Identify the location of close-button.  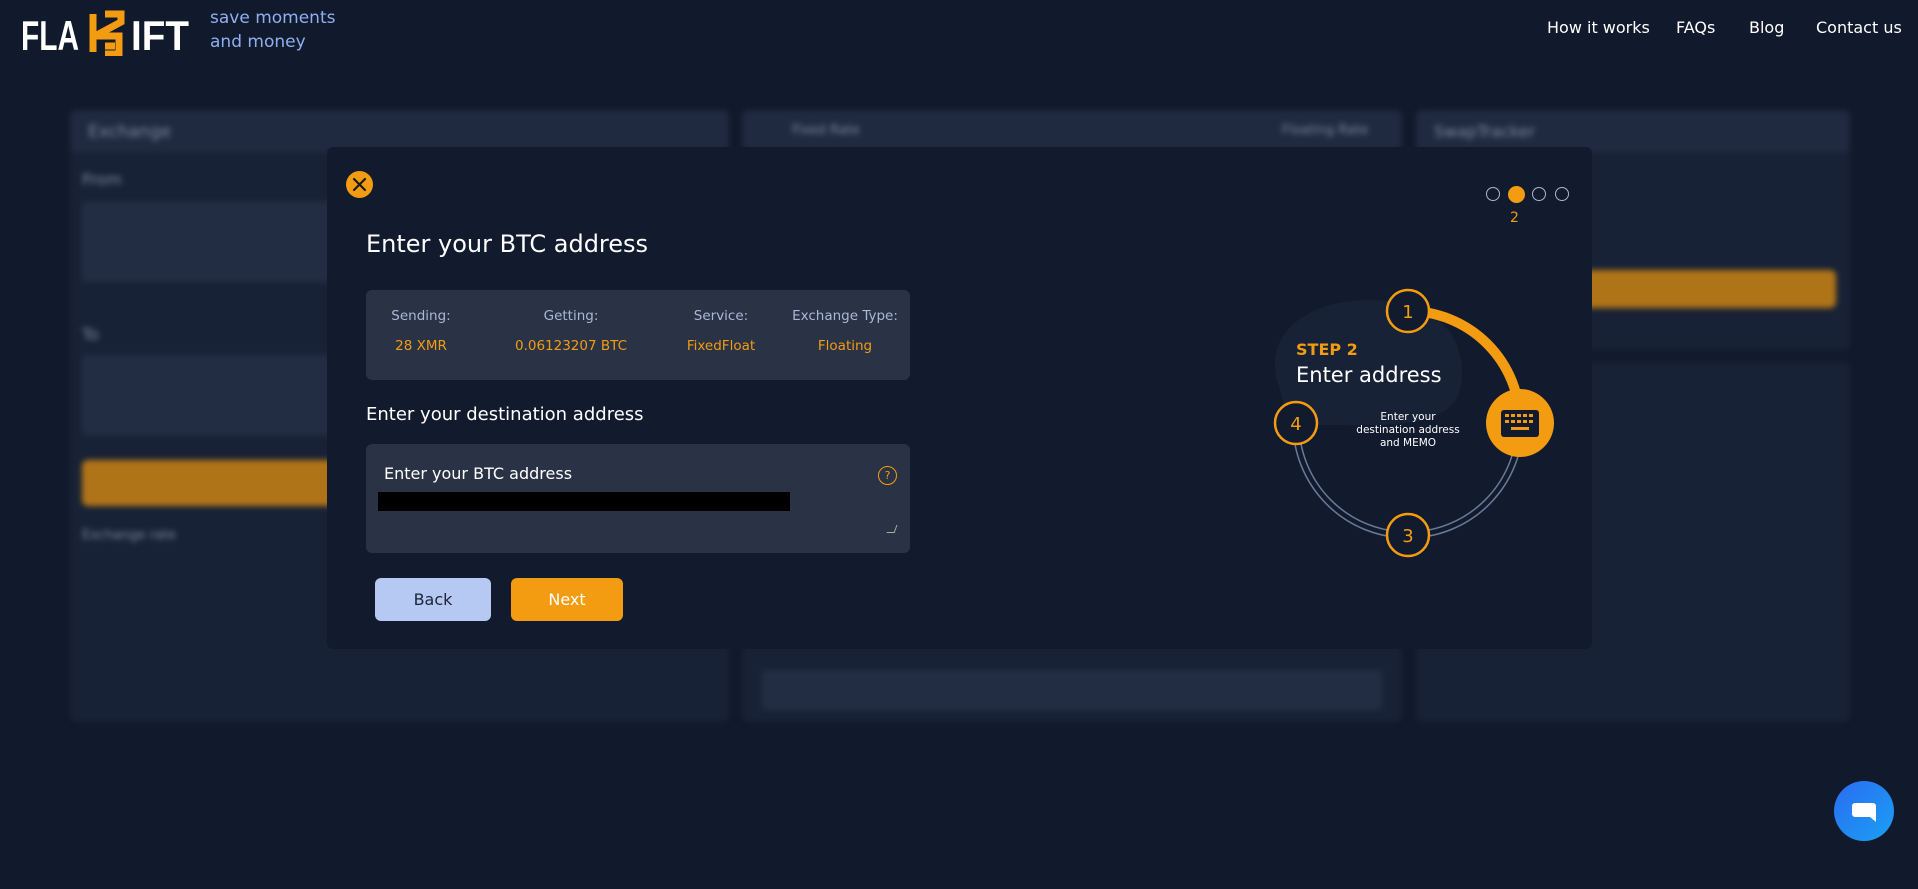
(359, 184).